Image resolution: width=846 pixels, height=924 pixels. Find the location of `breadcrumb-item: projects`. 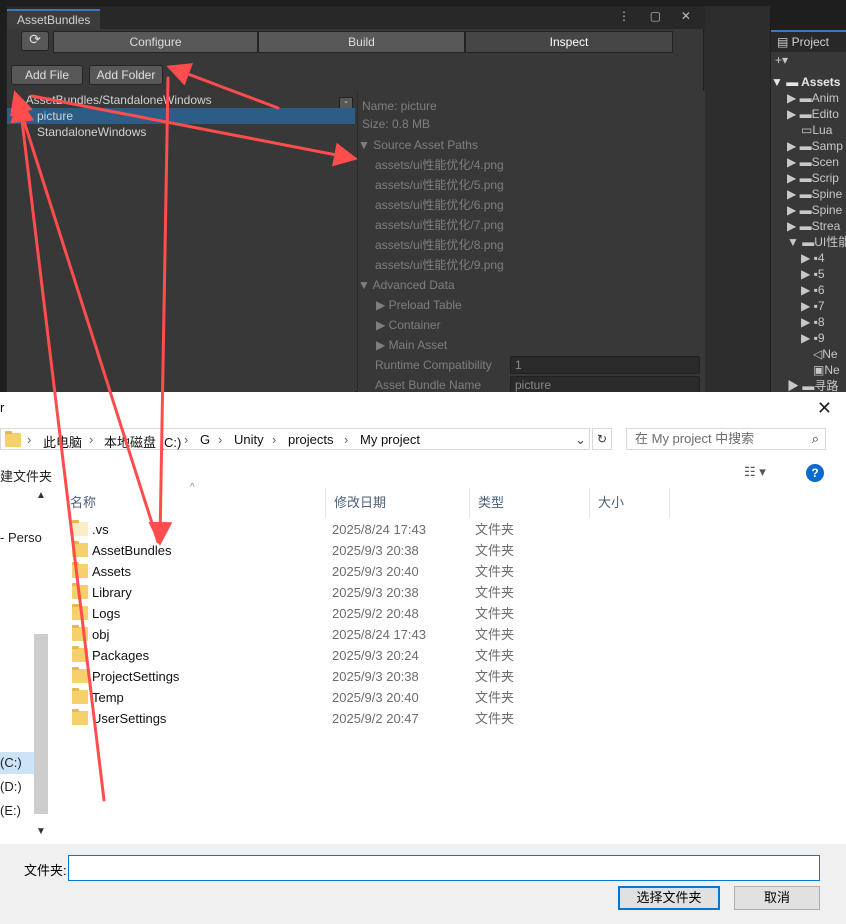

breadcrumb-item: projects is located at coordinates (311, 439).